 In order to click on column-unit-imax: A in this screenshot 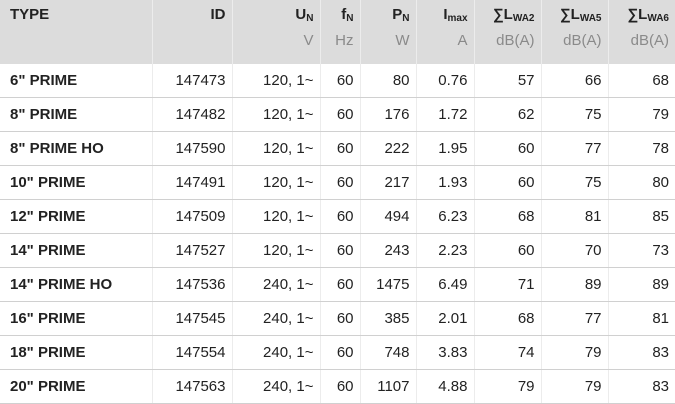, I will do `click(462, 40)`.